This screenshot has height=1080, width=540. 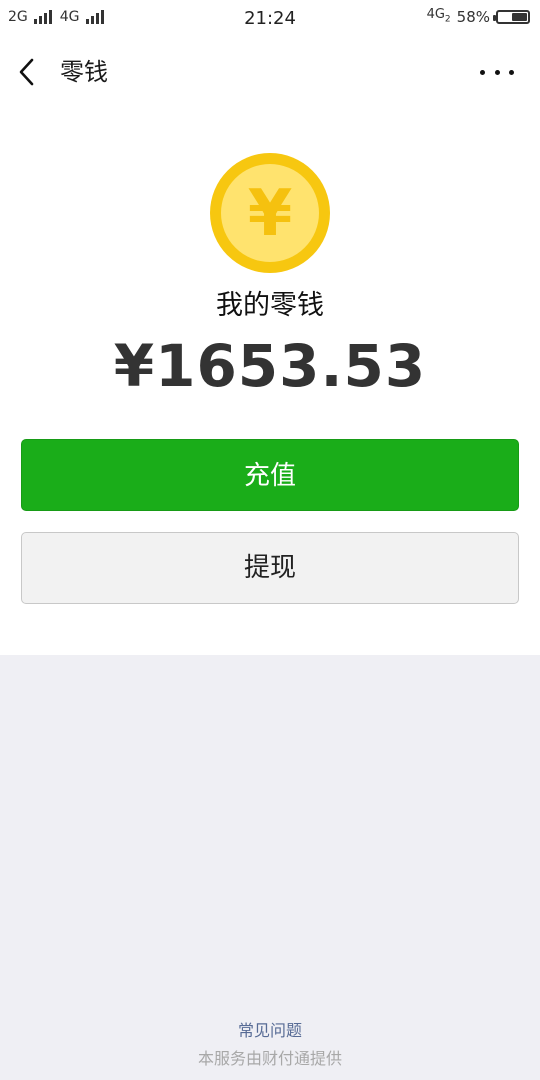 I want to click on battery-icon, so click(x=511, y=17).